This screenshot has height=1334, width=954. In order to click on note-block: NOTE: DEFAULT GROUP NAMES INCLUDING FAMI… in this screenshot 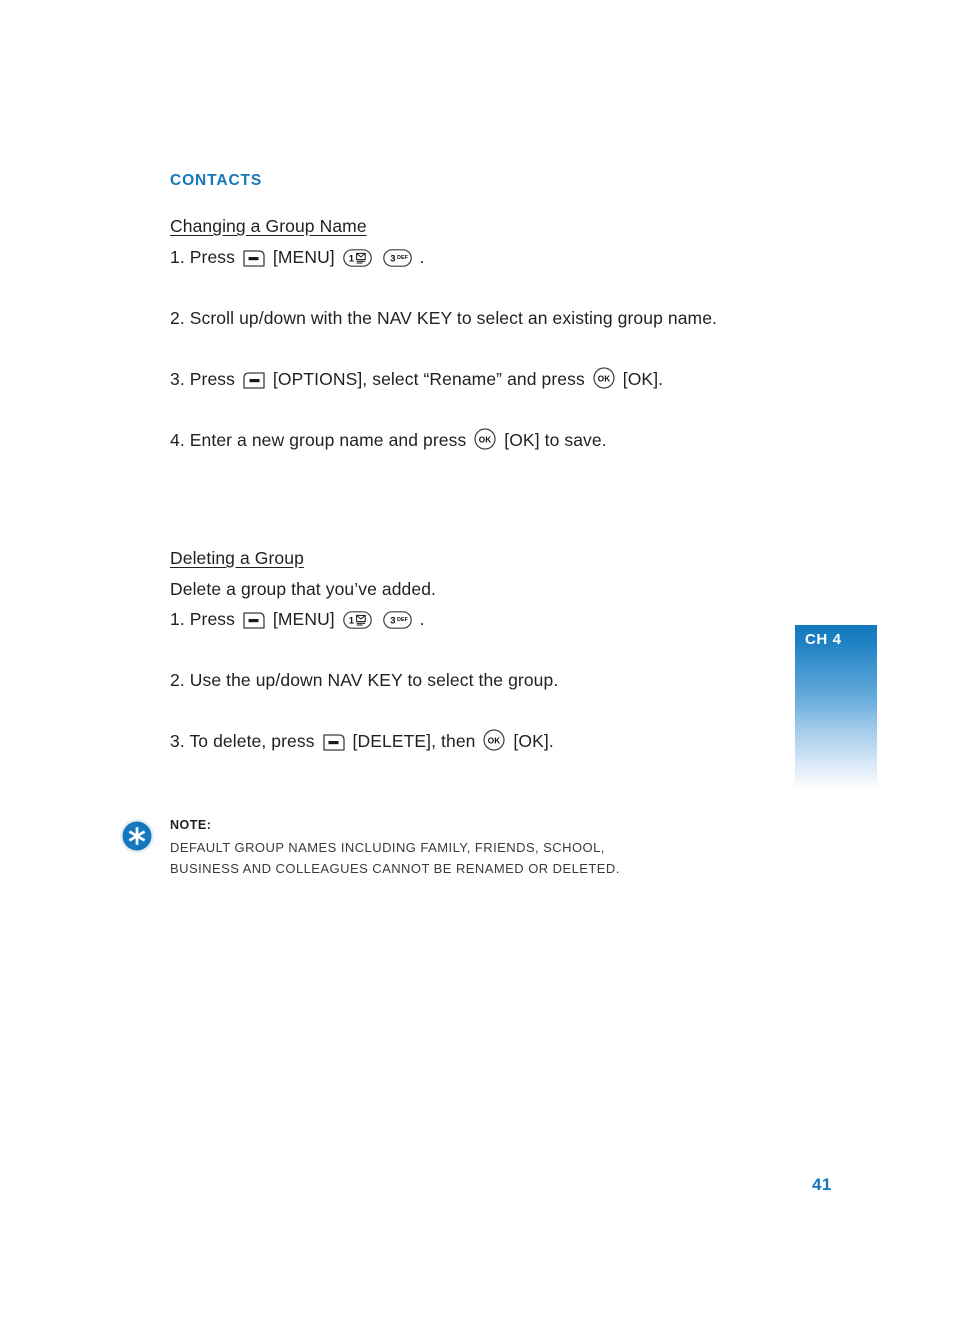, I will do `click(449, 848)`.